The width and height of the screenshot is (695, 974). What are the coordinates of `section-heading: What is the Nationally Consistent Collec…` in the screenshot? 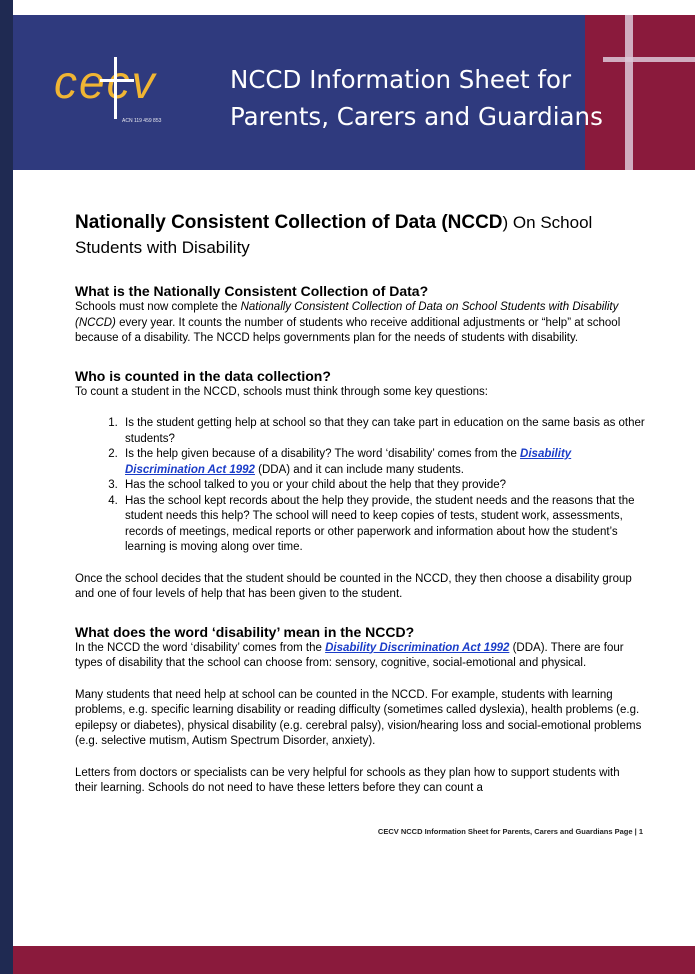 It's located at (252, 291).